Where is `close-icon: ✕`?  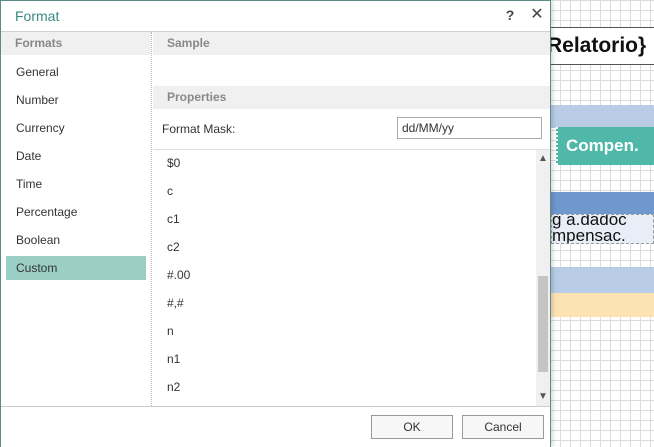 close-icon: ✕ is located at coordinates (537, 15).